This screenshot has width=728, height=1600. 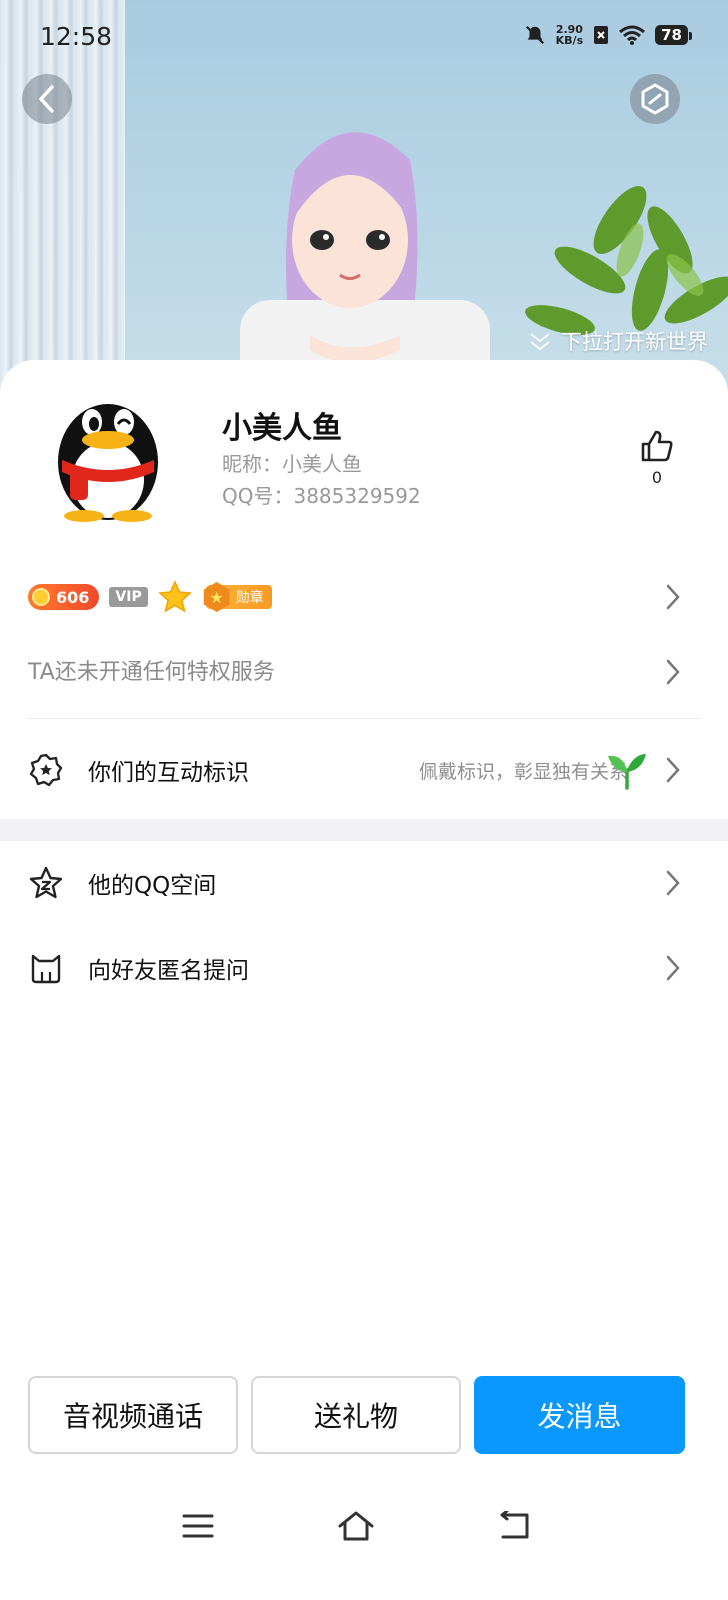 What do you see at coordinates (150, 597) in the screenshot?
I see `badges-list: 606 VIP ★ 勋章` at bounding box center [150, 597].